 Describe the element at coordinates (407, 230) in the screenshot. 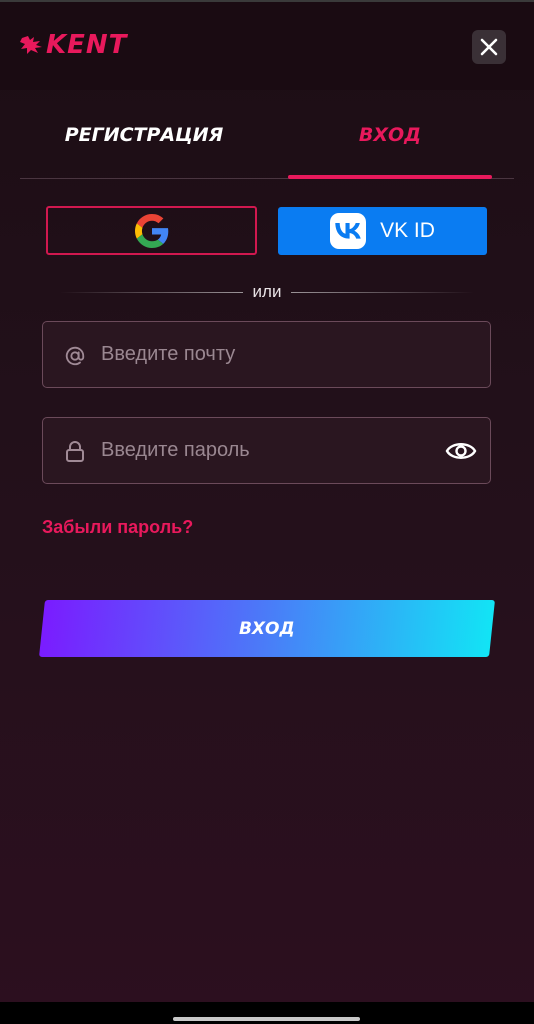

I see `vk-id-label: VK ID` at that location.